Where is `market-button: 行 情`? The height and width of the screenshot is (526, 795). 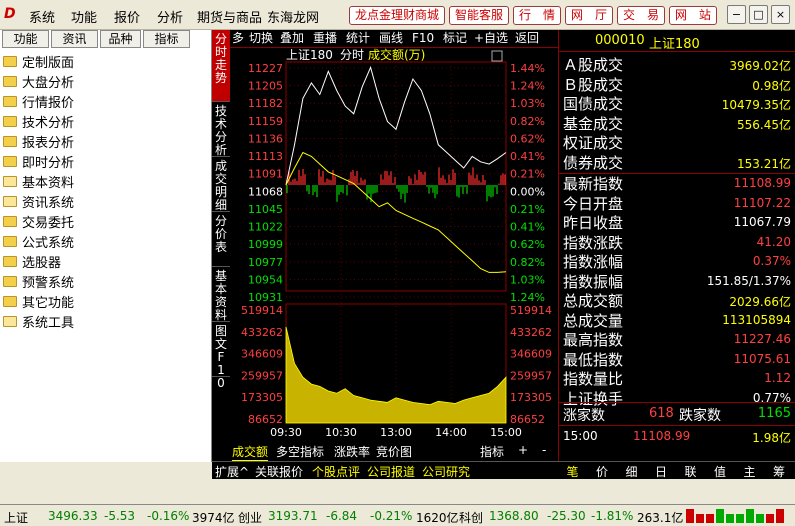
market-button: 行 情 is located at coordinates (537, 15).